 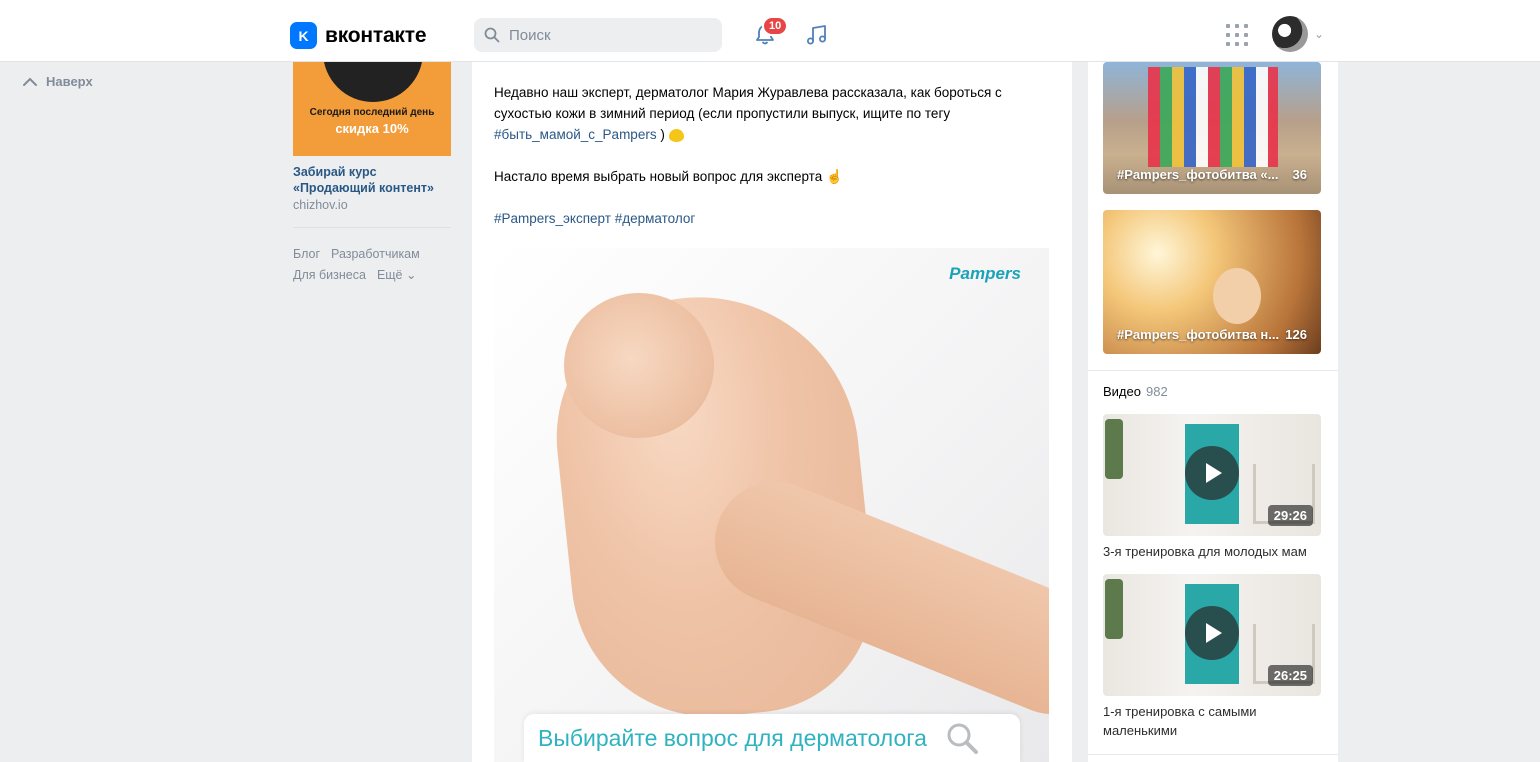 I want to click on image-caption-bar: Выбирайте вопрос для дерматолога, so click(x=772, y=738).